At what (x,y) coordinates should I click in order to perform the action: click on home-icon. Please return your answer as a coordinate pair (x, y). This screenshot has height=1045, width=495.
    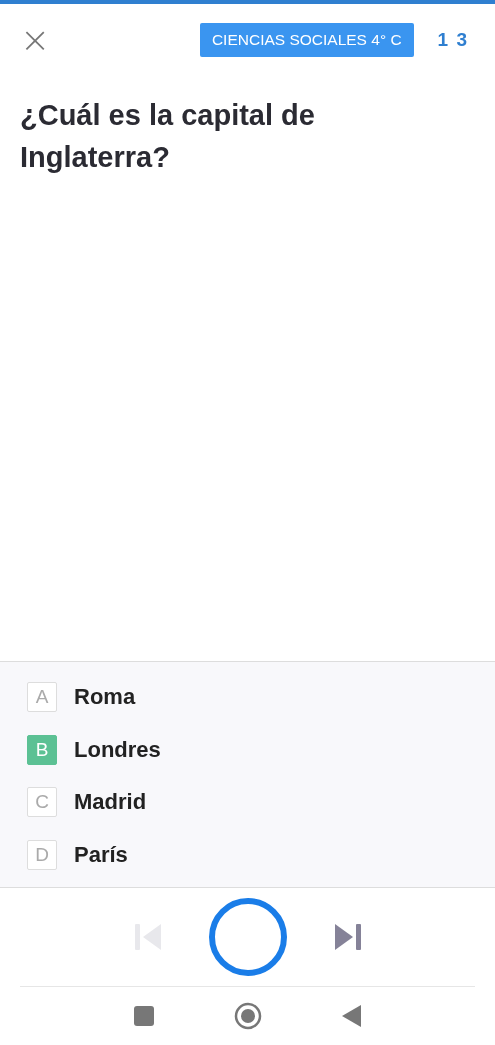
    Looking at the image, I should click on (247, 1016).